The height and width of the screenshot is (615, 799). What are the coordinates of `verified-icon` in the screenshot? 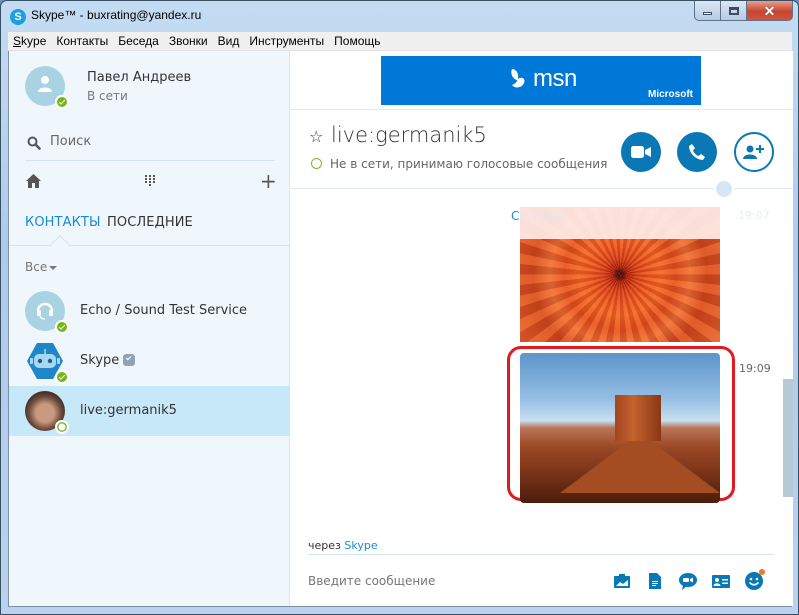 It's located at (129, 359).